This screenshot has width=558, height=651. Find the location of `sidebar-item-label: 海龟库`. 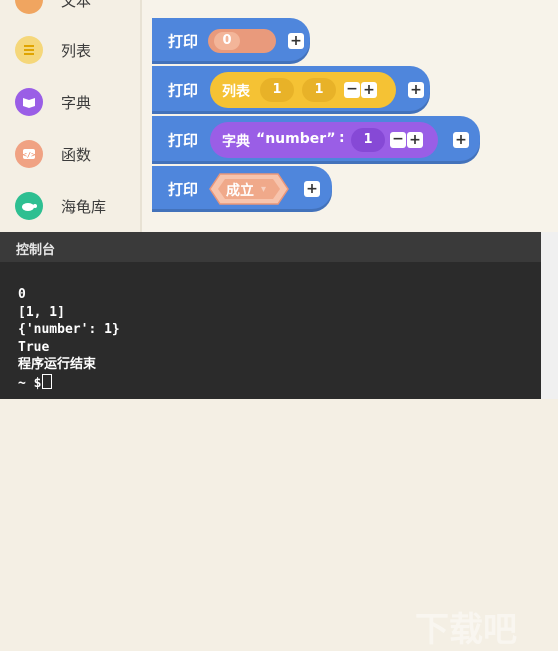

sidebar-item-label: 海龟库 is located at coordinates (84, 206).